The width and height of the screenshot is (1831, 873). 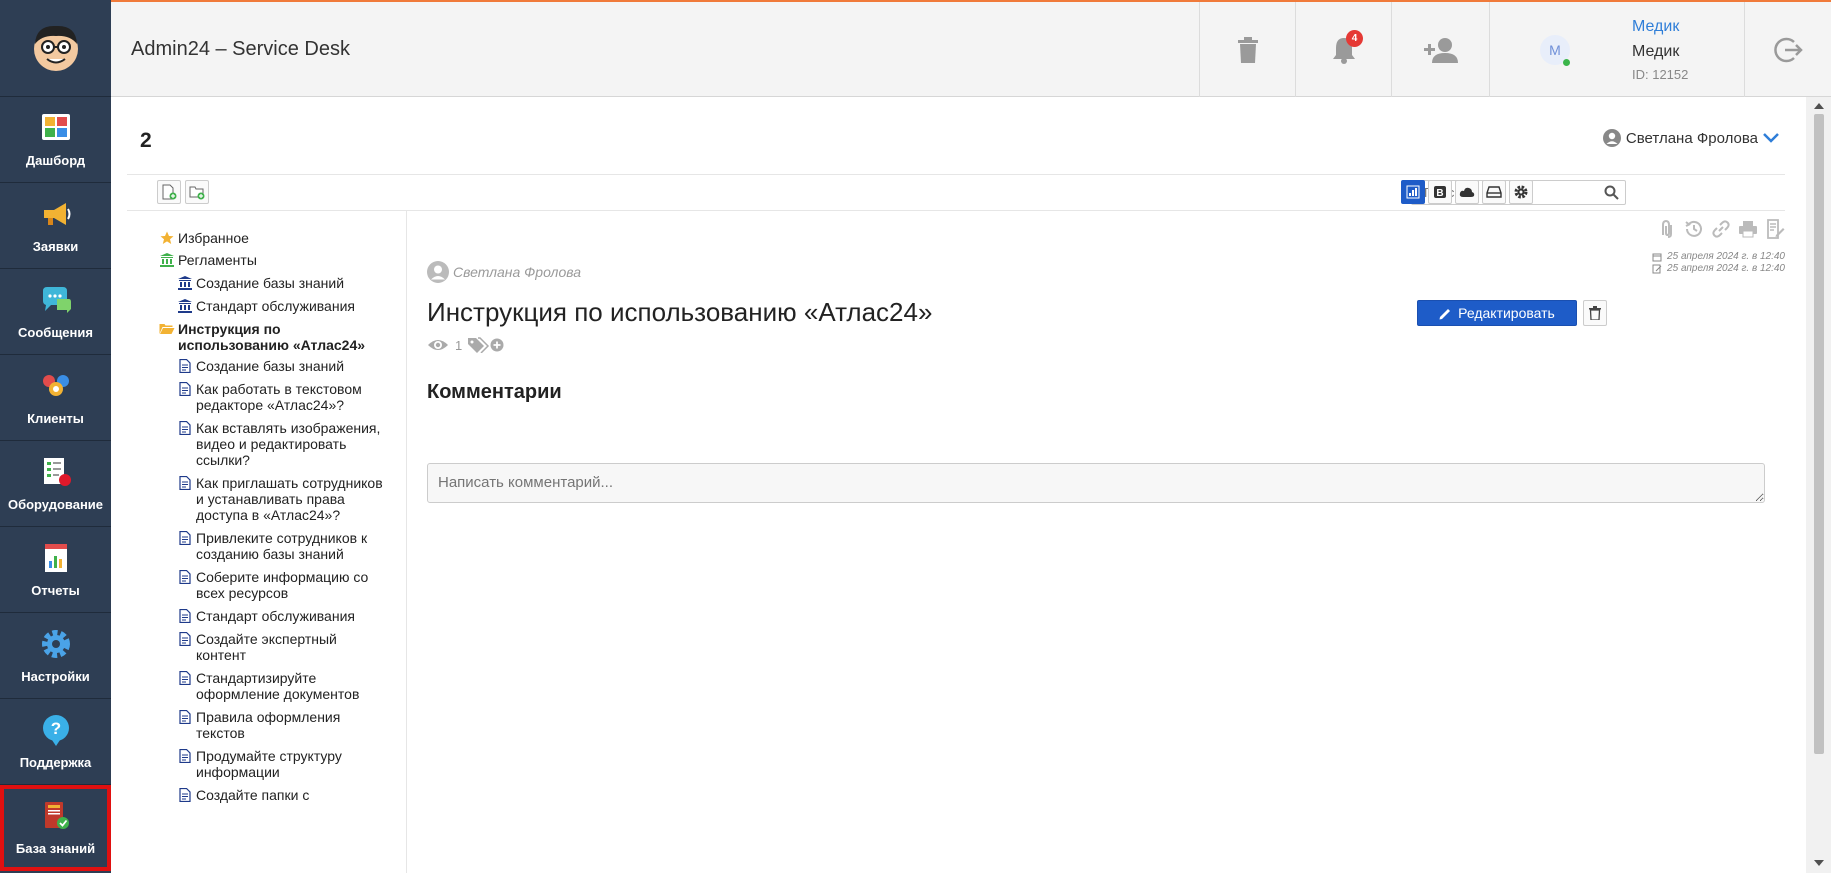 What do you see at coordinates (55, 590) in the screenshot?
I see `sidebar-item-label: Отчеты` at bounding box center [55, 590].